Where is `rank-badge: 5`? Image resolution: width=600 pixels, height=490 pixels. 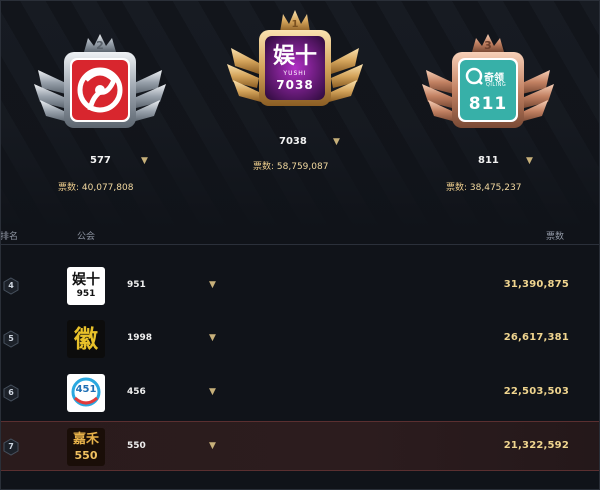
rank-badge: 5 is located at coordinates (11, 339).